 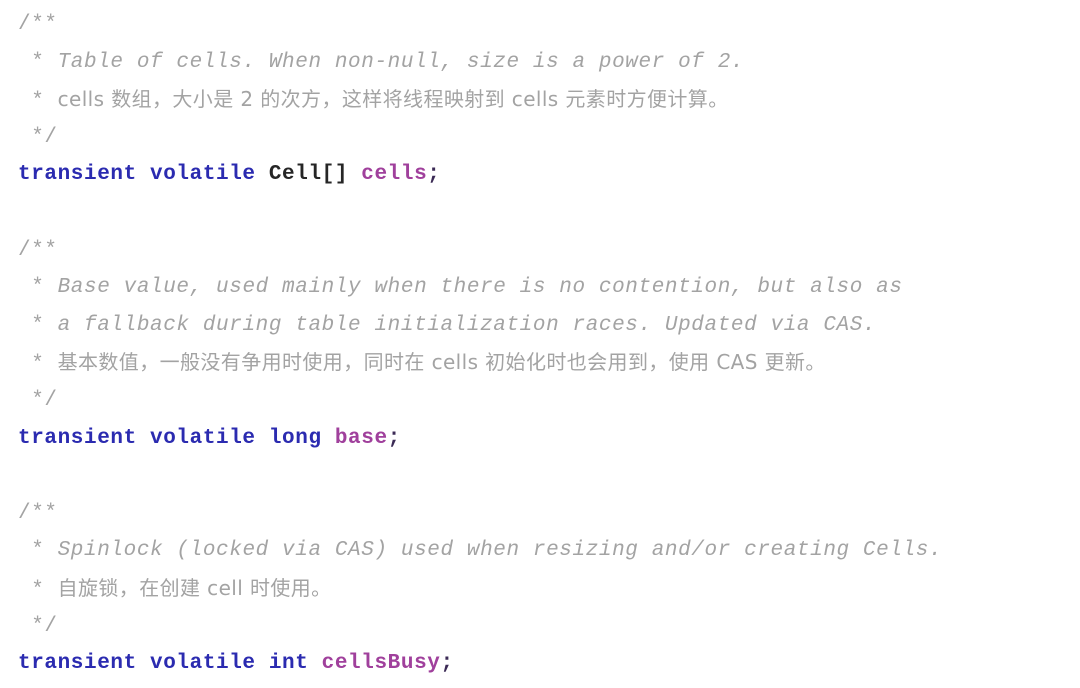 What do you see at coordinates (361, 438) in the screenshot?
I see `declaration-identifier: base` at bounding box center [361, 438].